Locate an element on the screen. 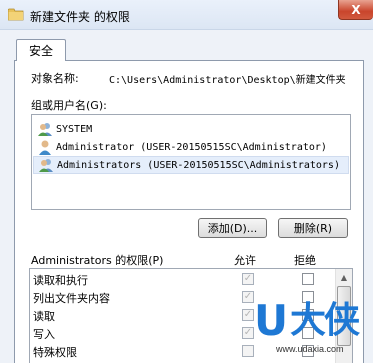 Image resolution: width=373 pixels, height=363 pixels. user-icon is located at coordinates (45, 147).